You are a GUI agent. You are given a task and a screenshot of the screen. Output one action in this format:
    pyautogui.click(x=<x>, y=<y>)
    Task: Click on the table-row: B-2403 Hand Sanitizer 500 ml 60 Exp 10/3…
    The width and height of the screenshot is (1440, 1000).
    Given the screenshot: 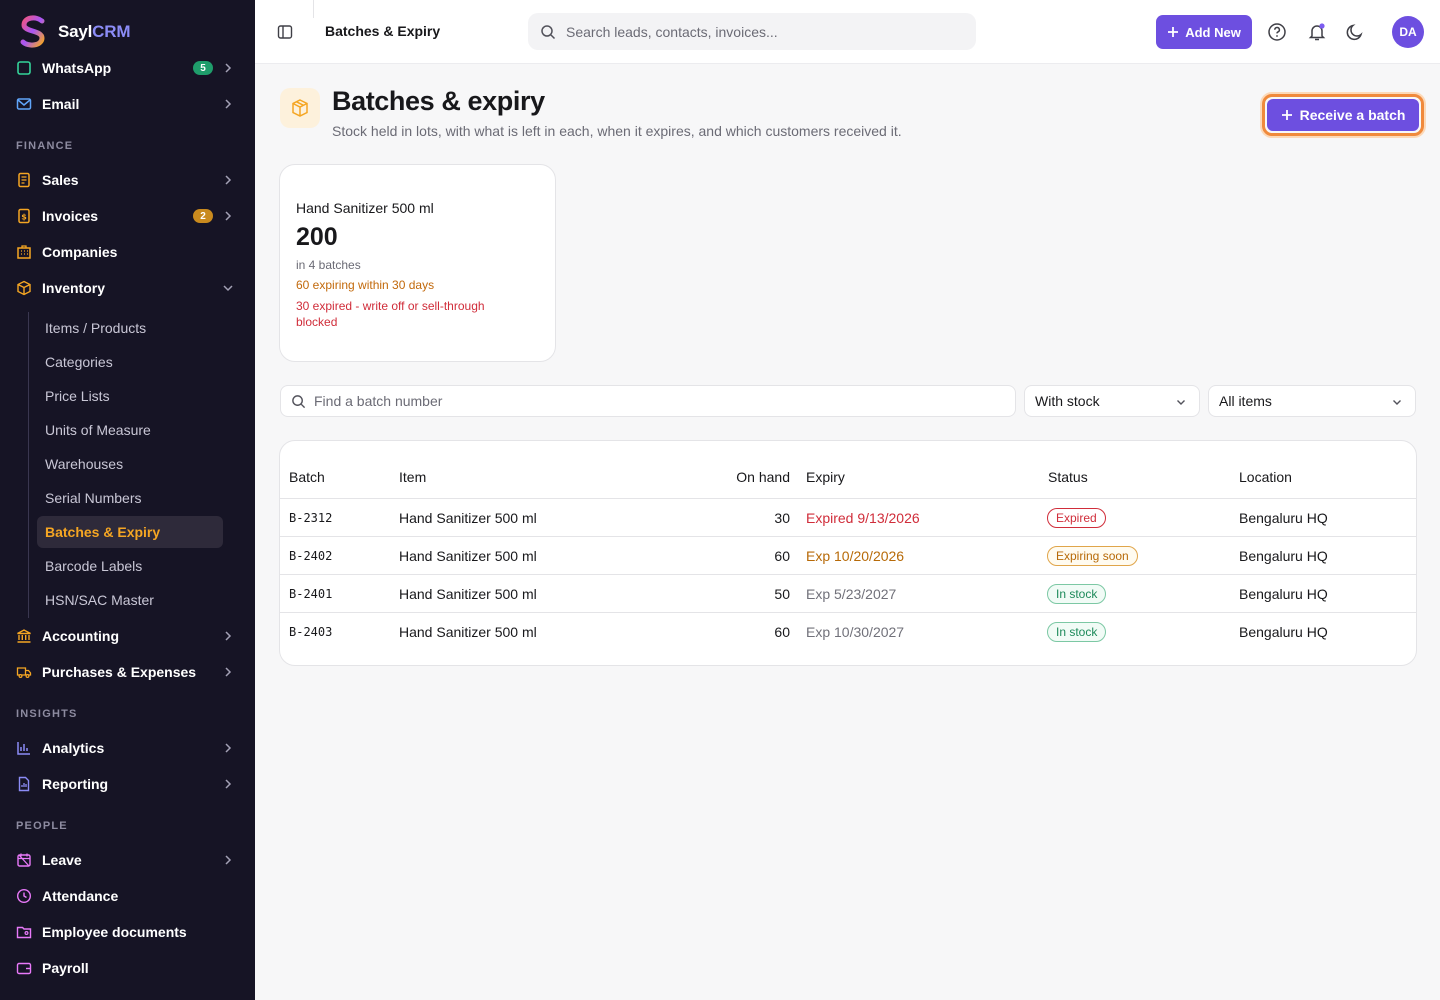 What is the action you would take?
    pyautogui.click(x=848, y=631)
    